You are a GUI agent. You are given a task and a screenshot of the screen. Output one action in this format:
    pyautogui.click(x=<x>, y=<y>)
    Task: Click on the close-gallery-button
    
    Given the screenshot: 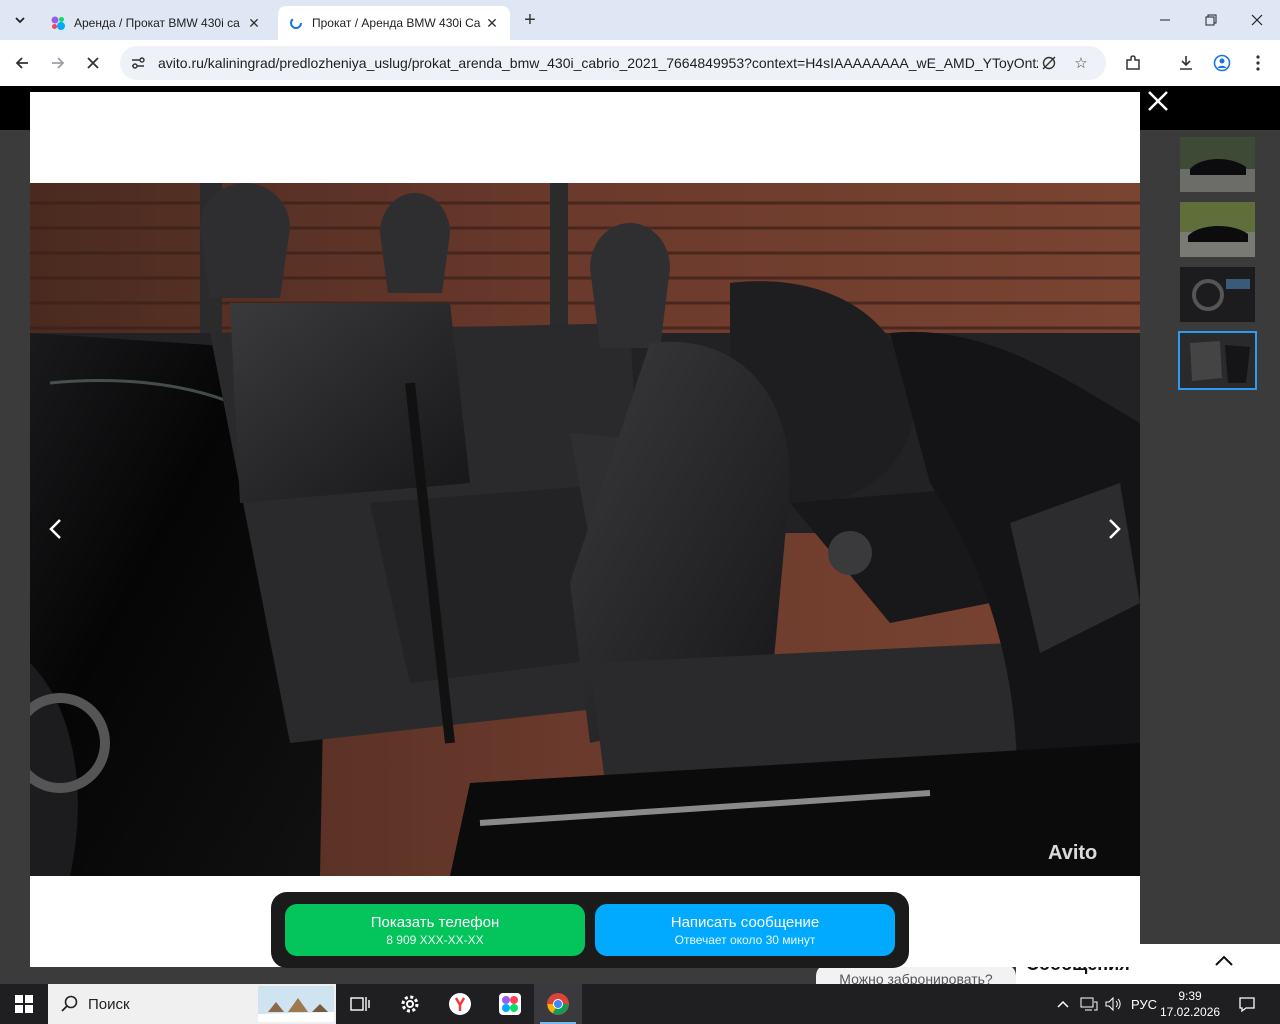 What is the action you would take?
    pyautogui.click(x=1158, y=104)
    